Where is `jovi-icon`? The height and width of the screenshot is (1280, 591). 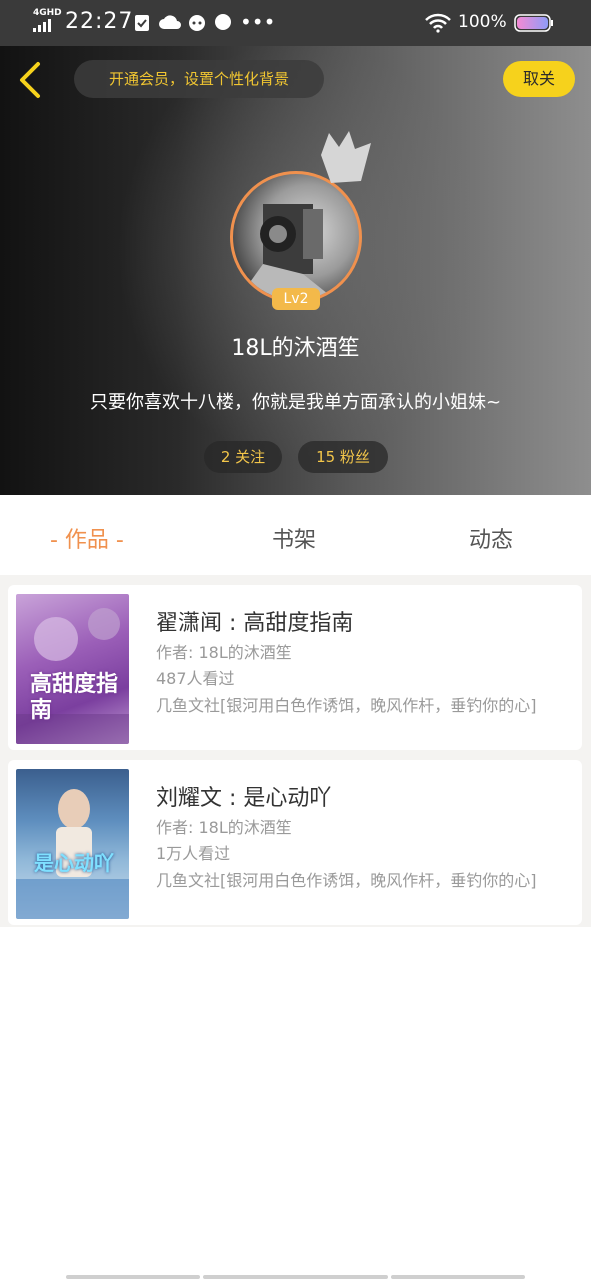
jovi-icon is located at coordinates (223, 22).